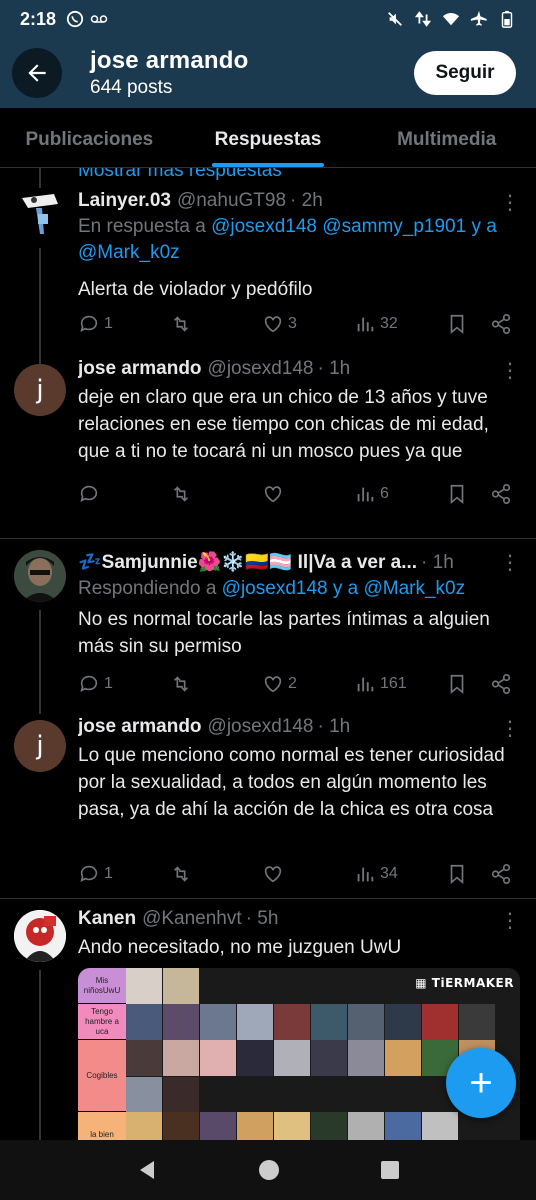  Describe the element at coordinates (507, 19) in the screenshot. I see `battery-icon` at that location.